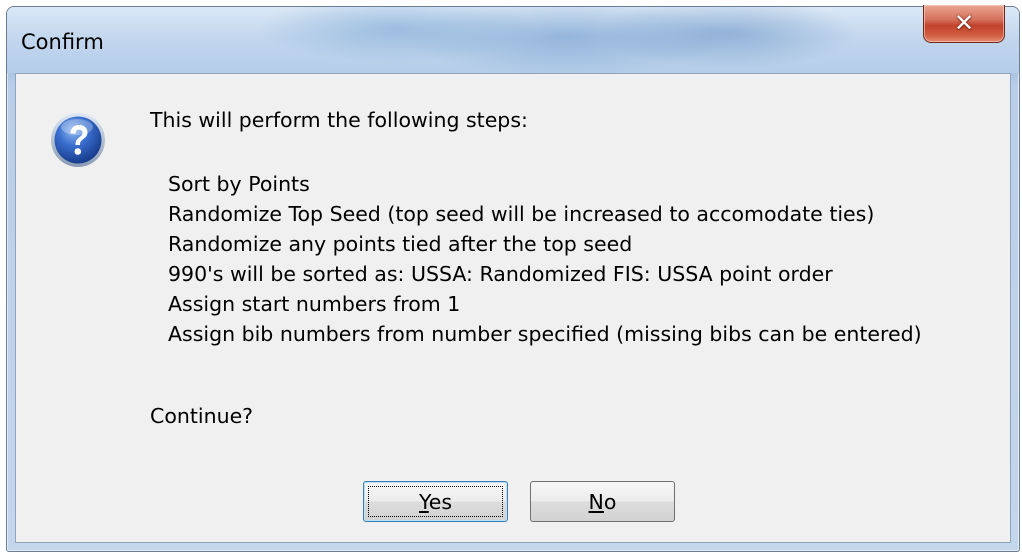  Describe the element at coordinates (513, 39) in the screenshot. I see `title-bar: Confirm ✕` at that location.